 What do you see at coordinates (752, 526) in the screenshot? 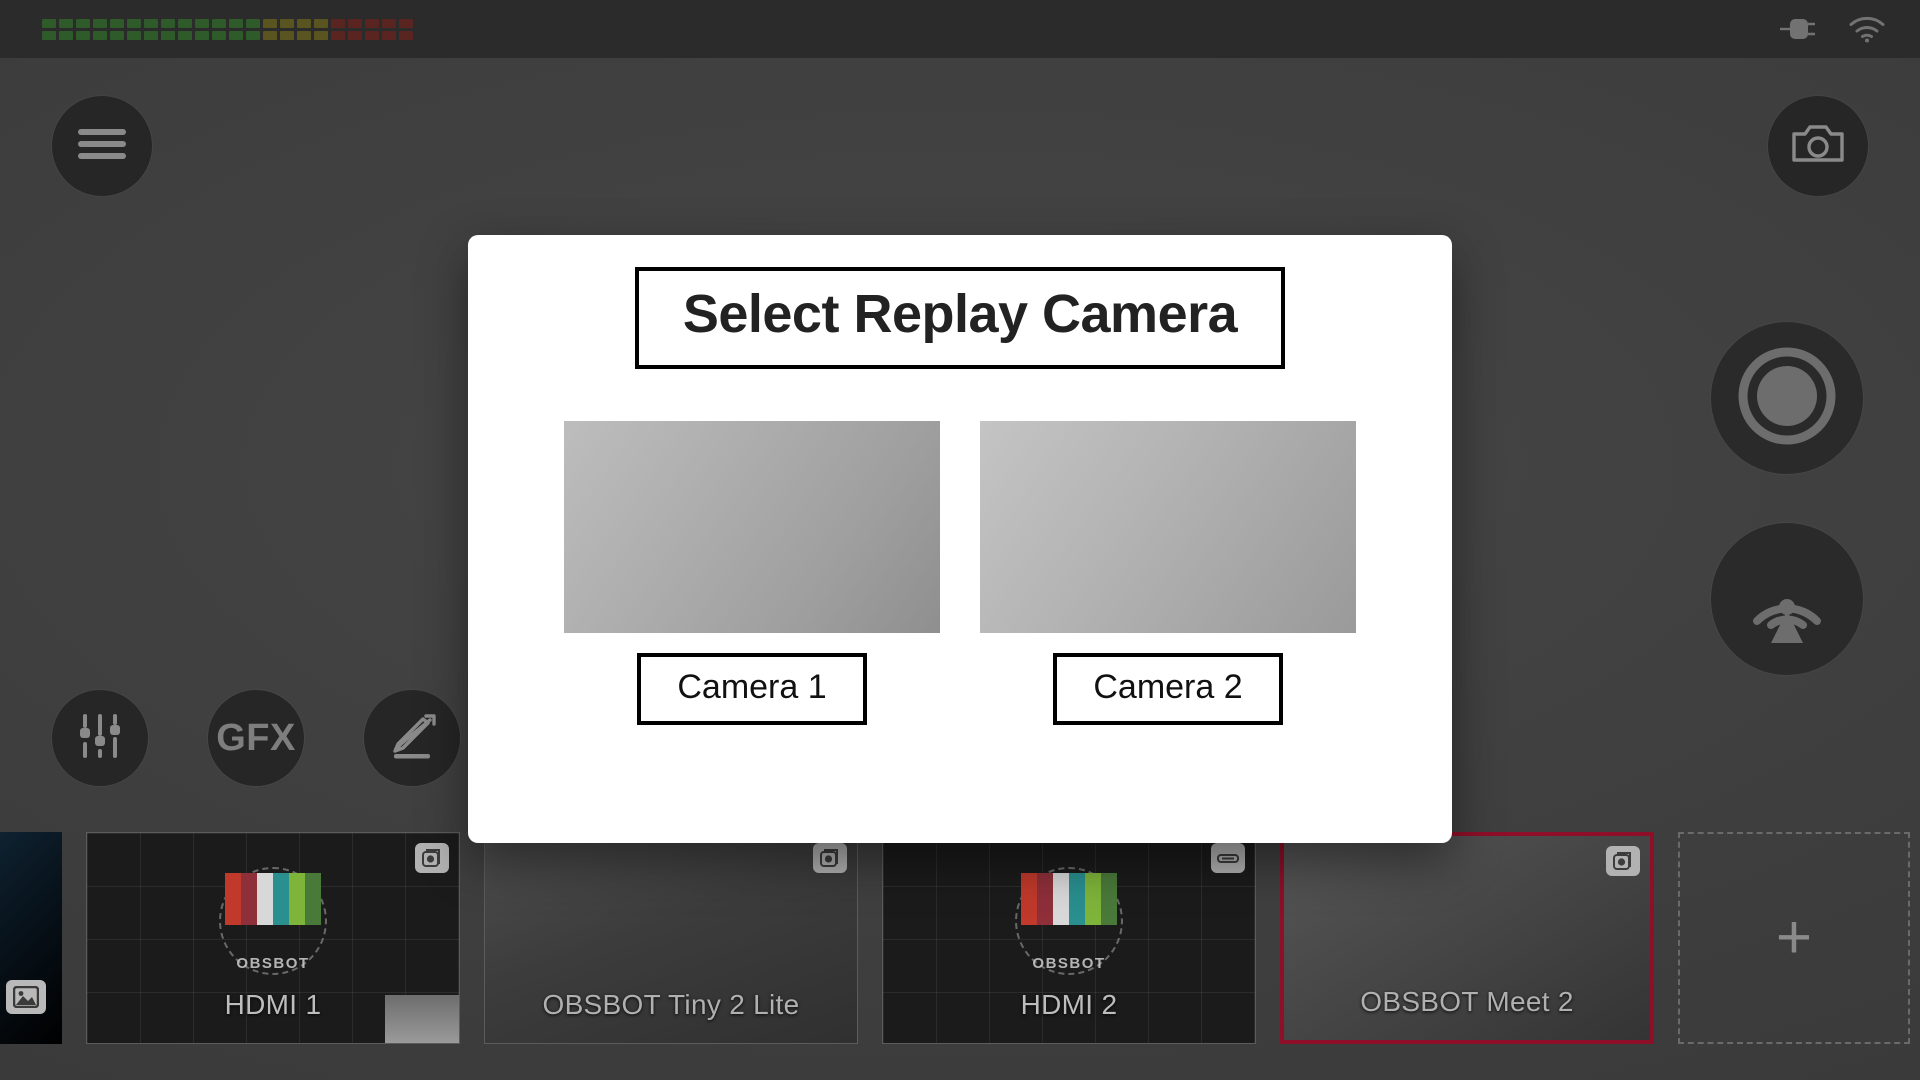
I see `camera-1-thumbnail` at bounding box center [752, 526].